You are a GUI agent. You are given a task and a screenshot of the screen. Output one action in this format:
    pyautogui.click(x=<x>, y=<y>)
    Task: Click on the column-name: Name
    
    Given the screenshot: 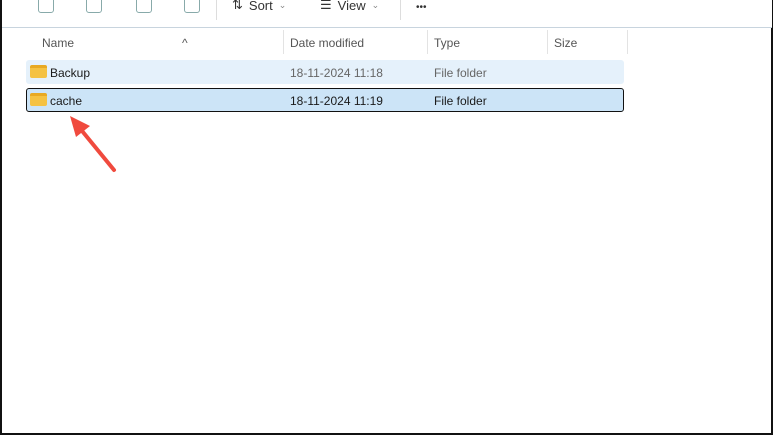 What is the action you would take?
    pyautogui.click(x=58, y=43)
    